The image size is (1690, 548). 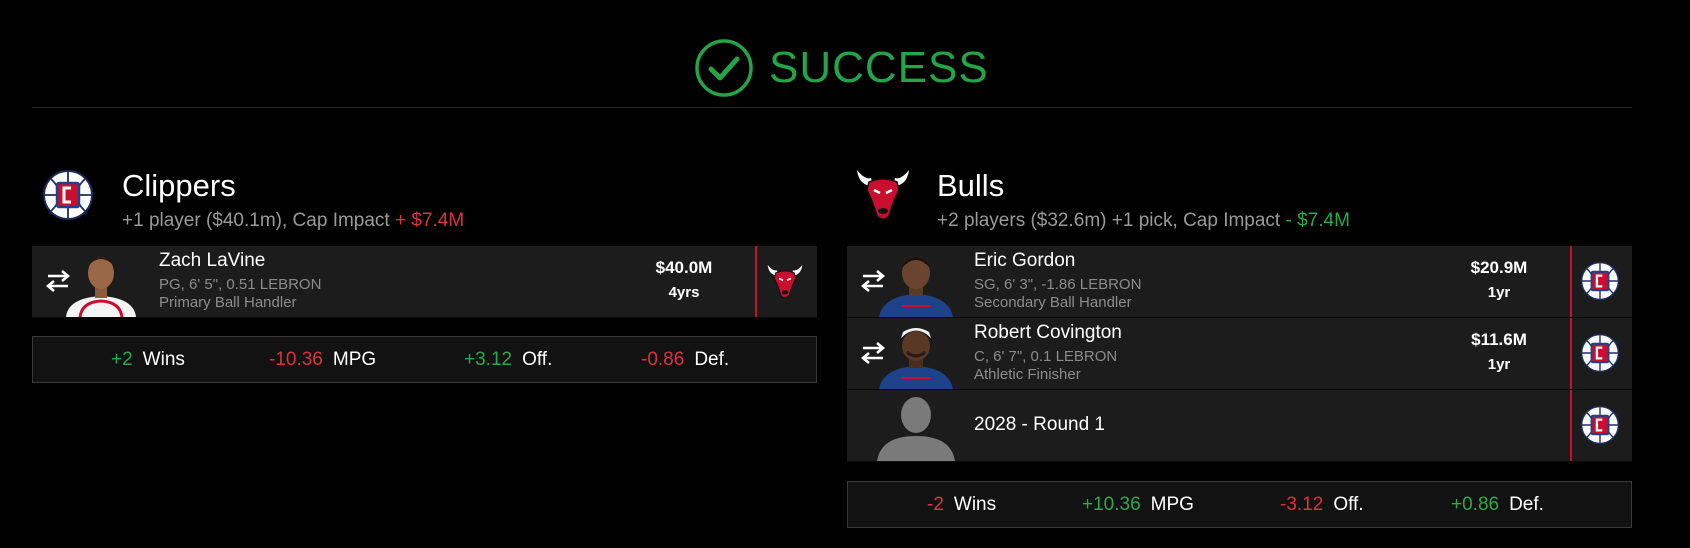 What do you see at coordinates (1317, 220) in the screenshot?
I see `cap-impact: - $7.4M` at bounding box center [1317, 220].